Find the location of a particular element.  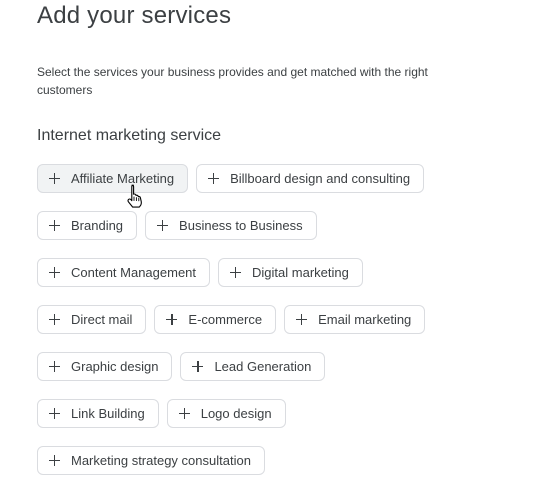

chip-row: Content Management Digital marketing is located at coordinates (277, 272).